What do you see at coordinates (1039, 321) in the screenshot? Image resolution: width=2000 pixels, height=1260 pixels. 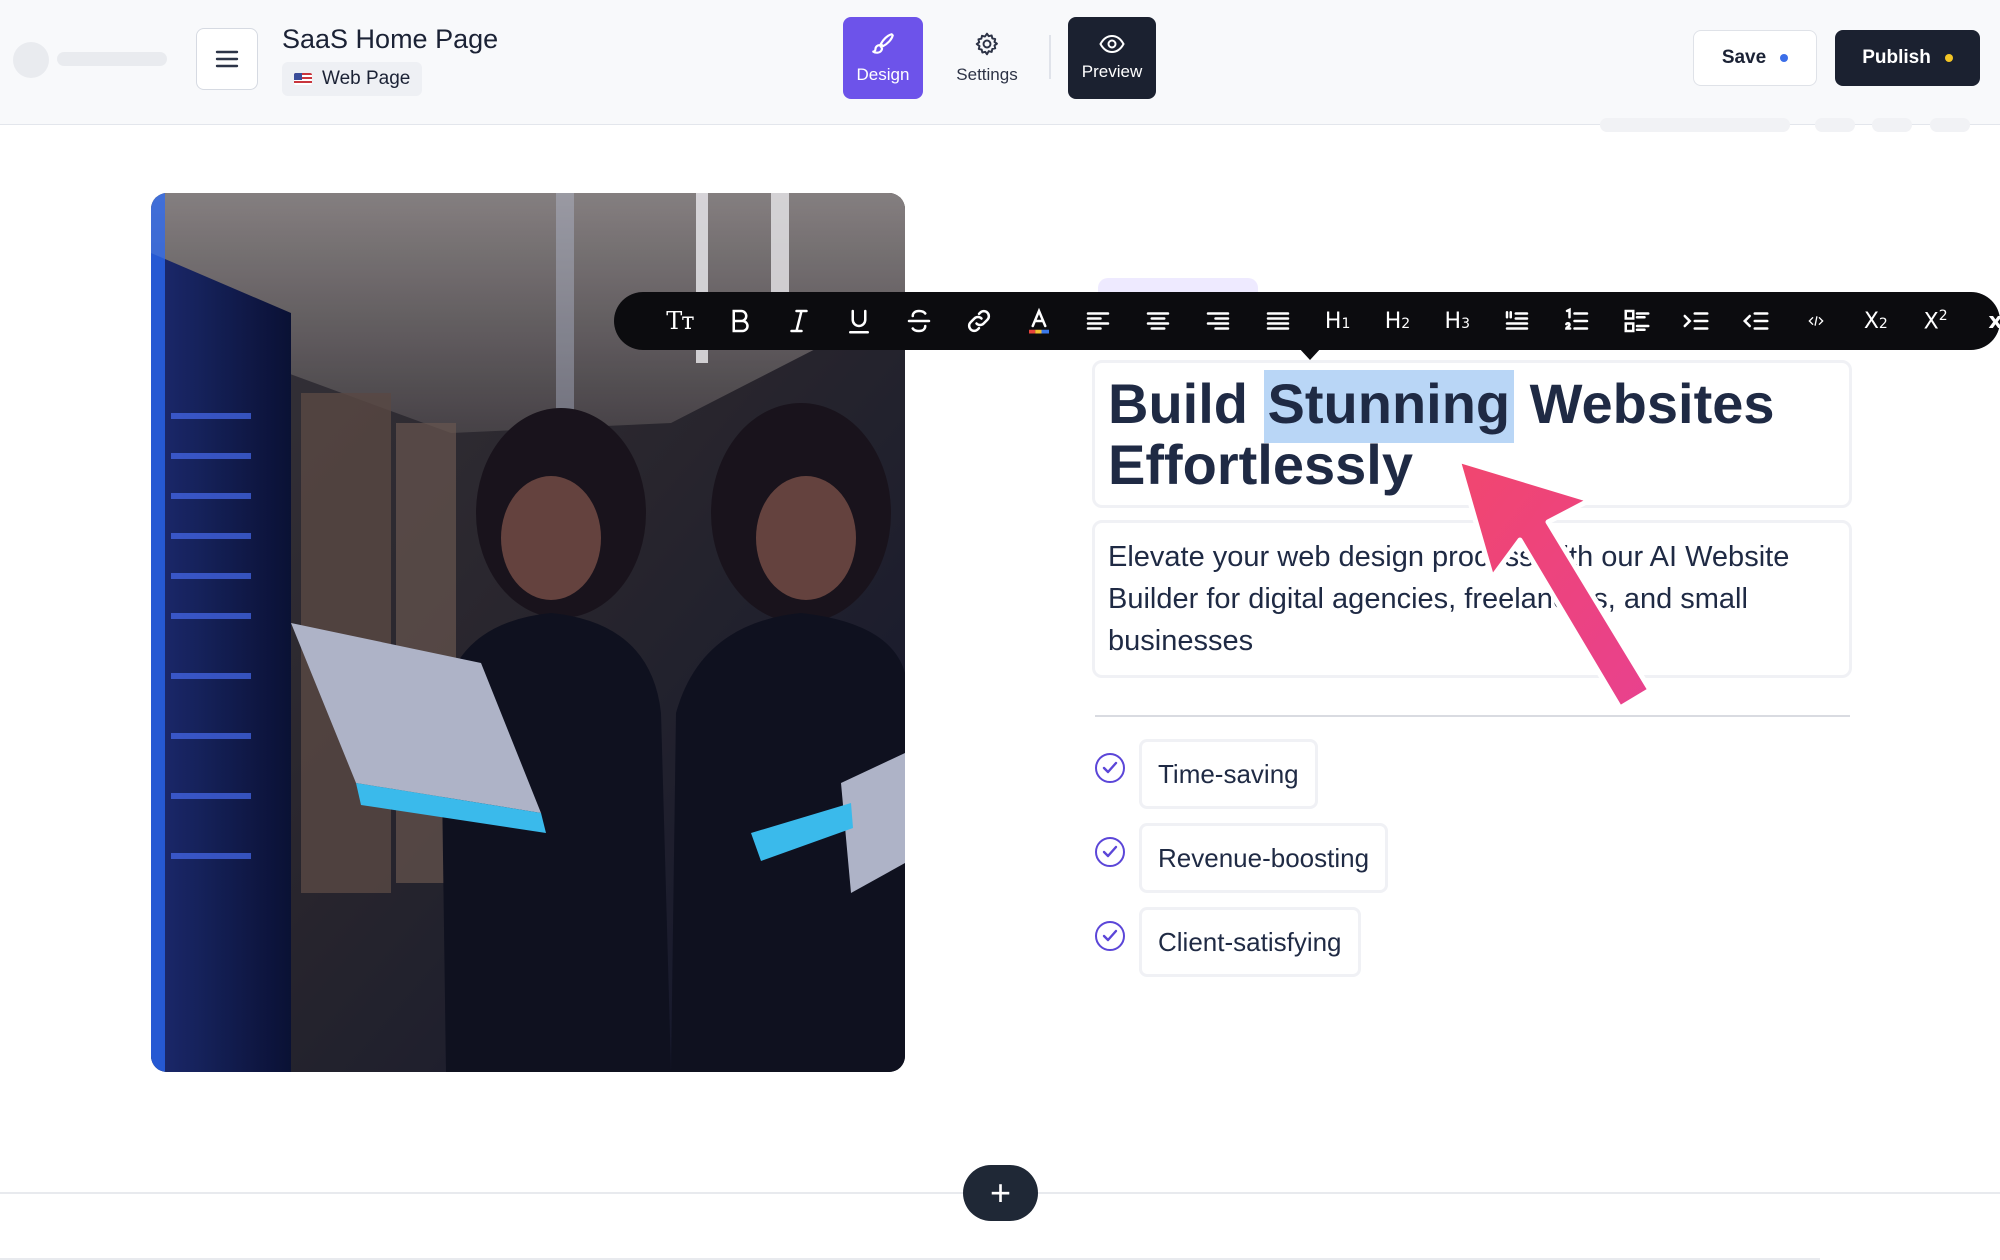 I see `text-color-icon` at bounding box center [1039, 321].